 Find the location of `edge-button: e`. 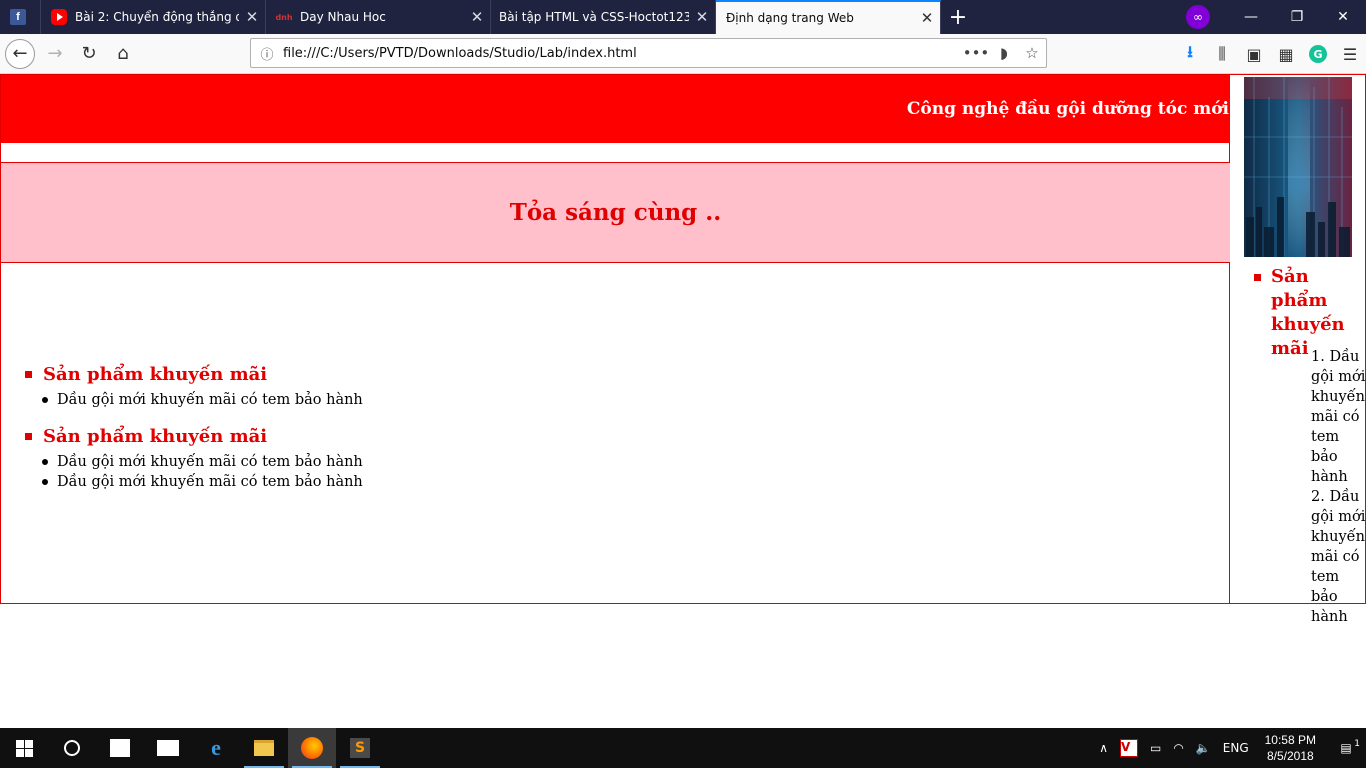

edge-button: e is located at coordinates (216, 748).